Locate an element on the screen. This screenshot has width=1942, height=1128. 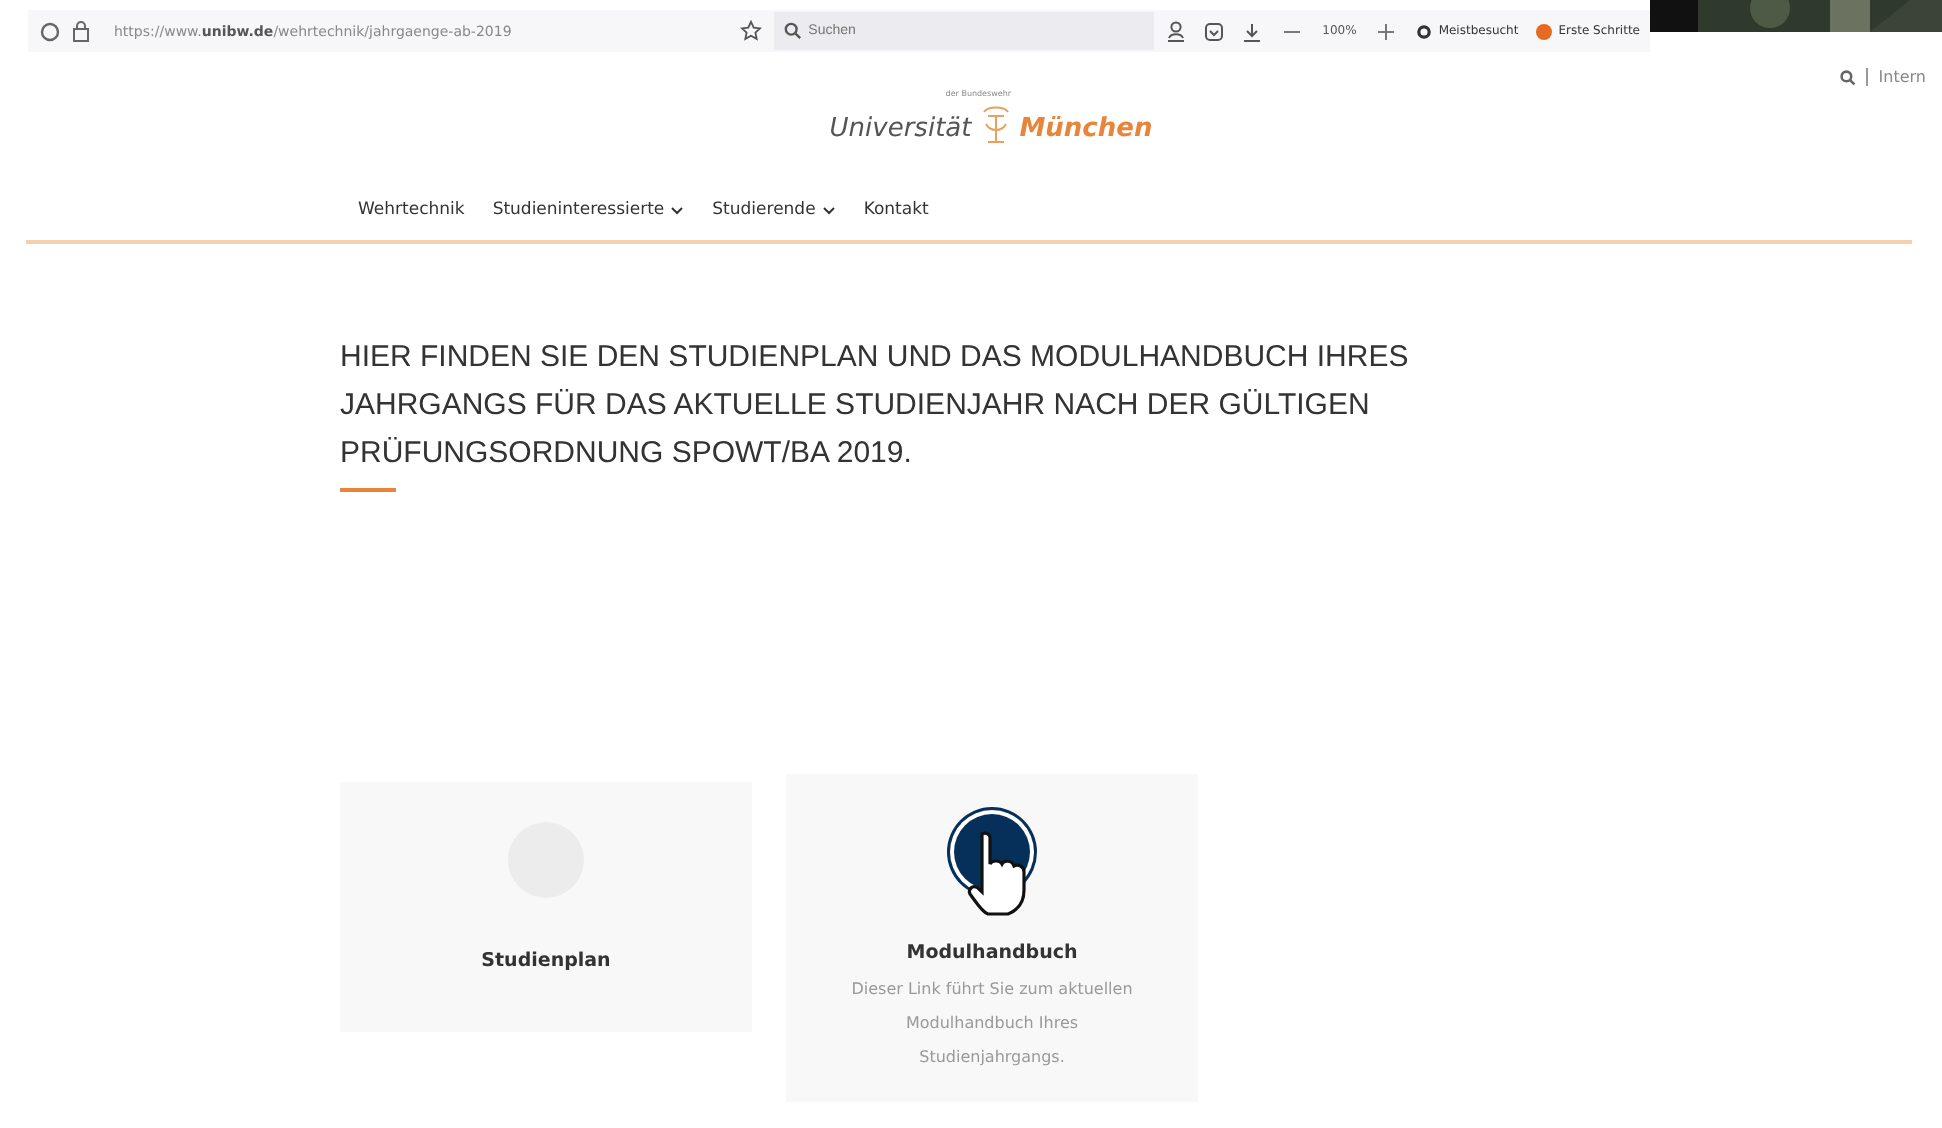
lock-icon is located at coordinates (81, 31).